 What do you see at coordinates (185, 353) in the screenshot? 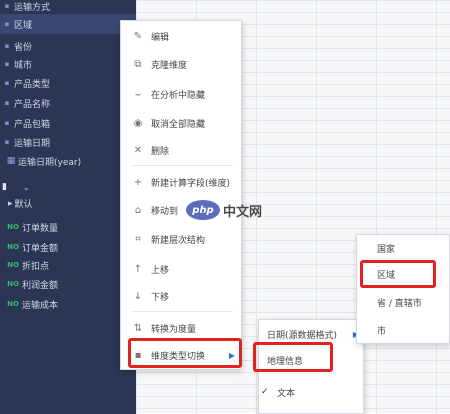
I see `highlight-dimension-switch` at bounding box center [185, 353].